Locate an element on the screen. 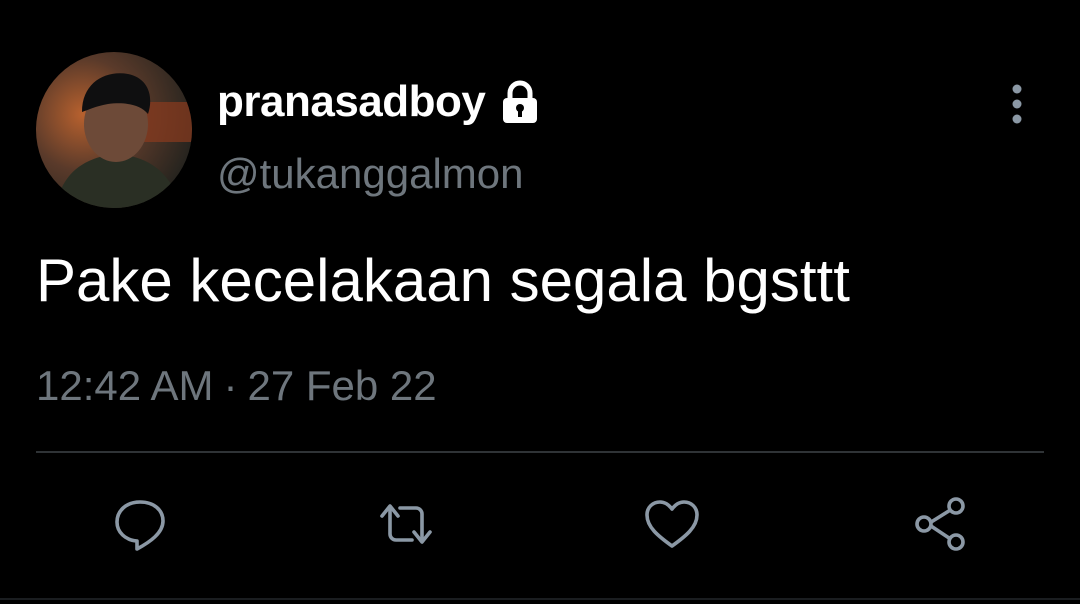 The height and width of the screenshot is (604, 1080). share-nodes-icon is located at coordinates (940, 524).